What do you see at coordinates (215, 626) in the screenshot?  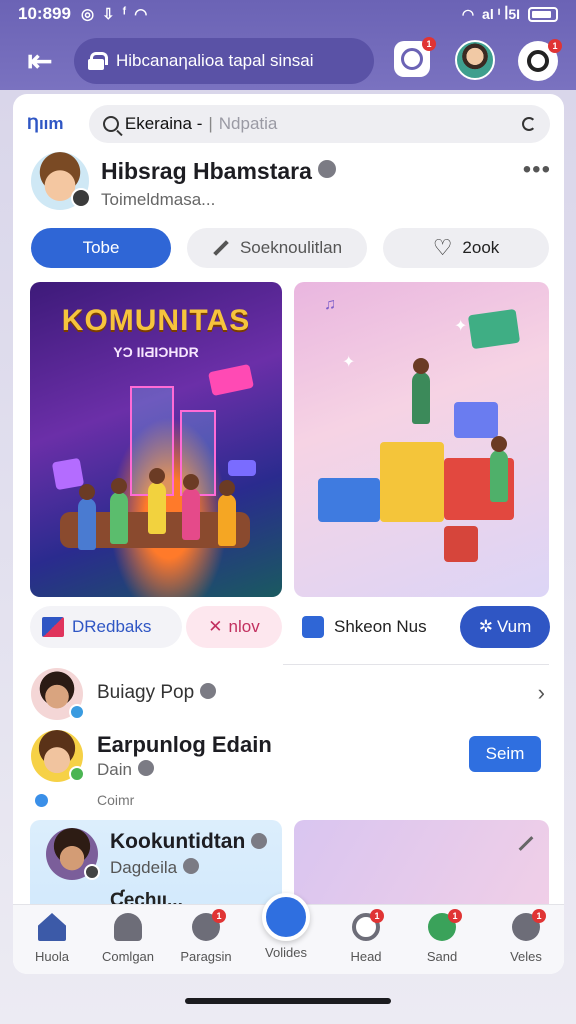 I see `shuffle-icon: ✕` at bounding box center [215, 626].